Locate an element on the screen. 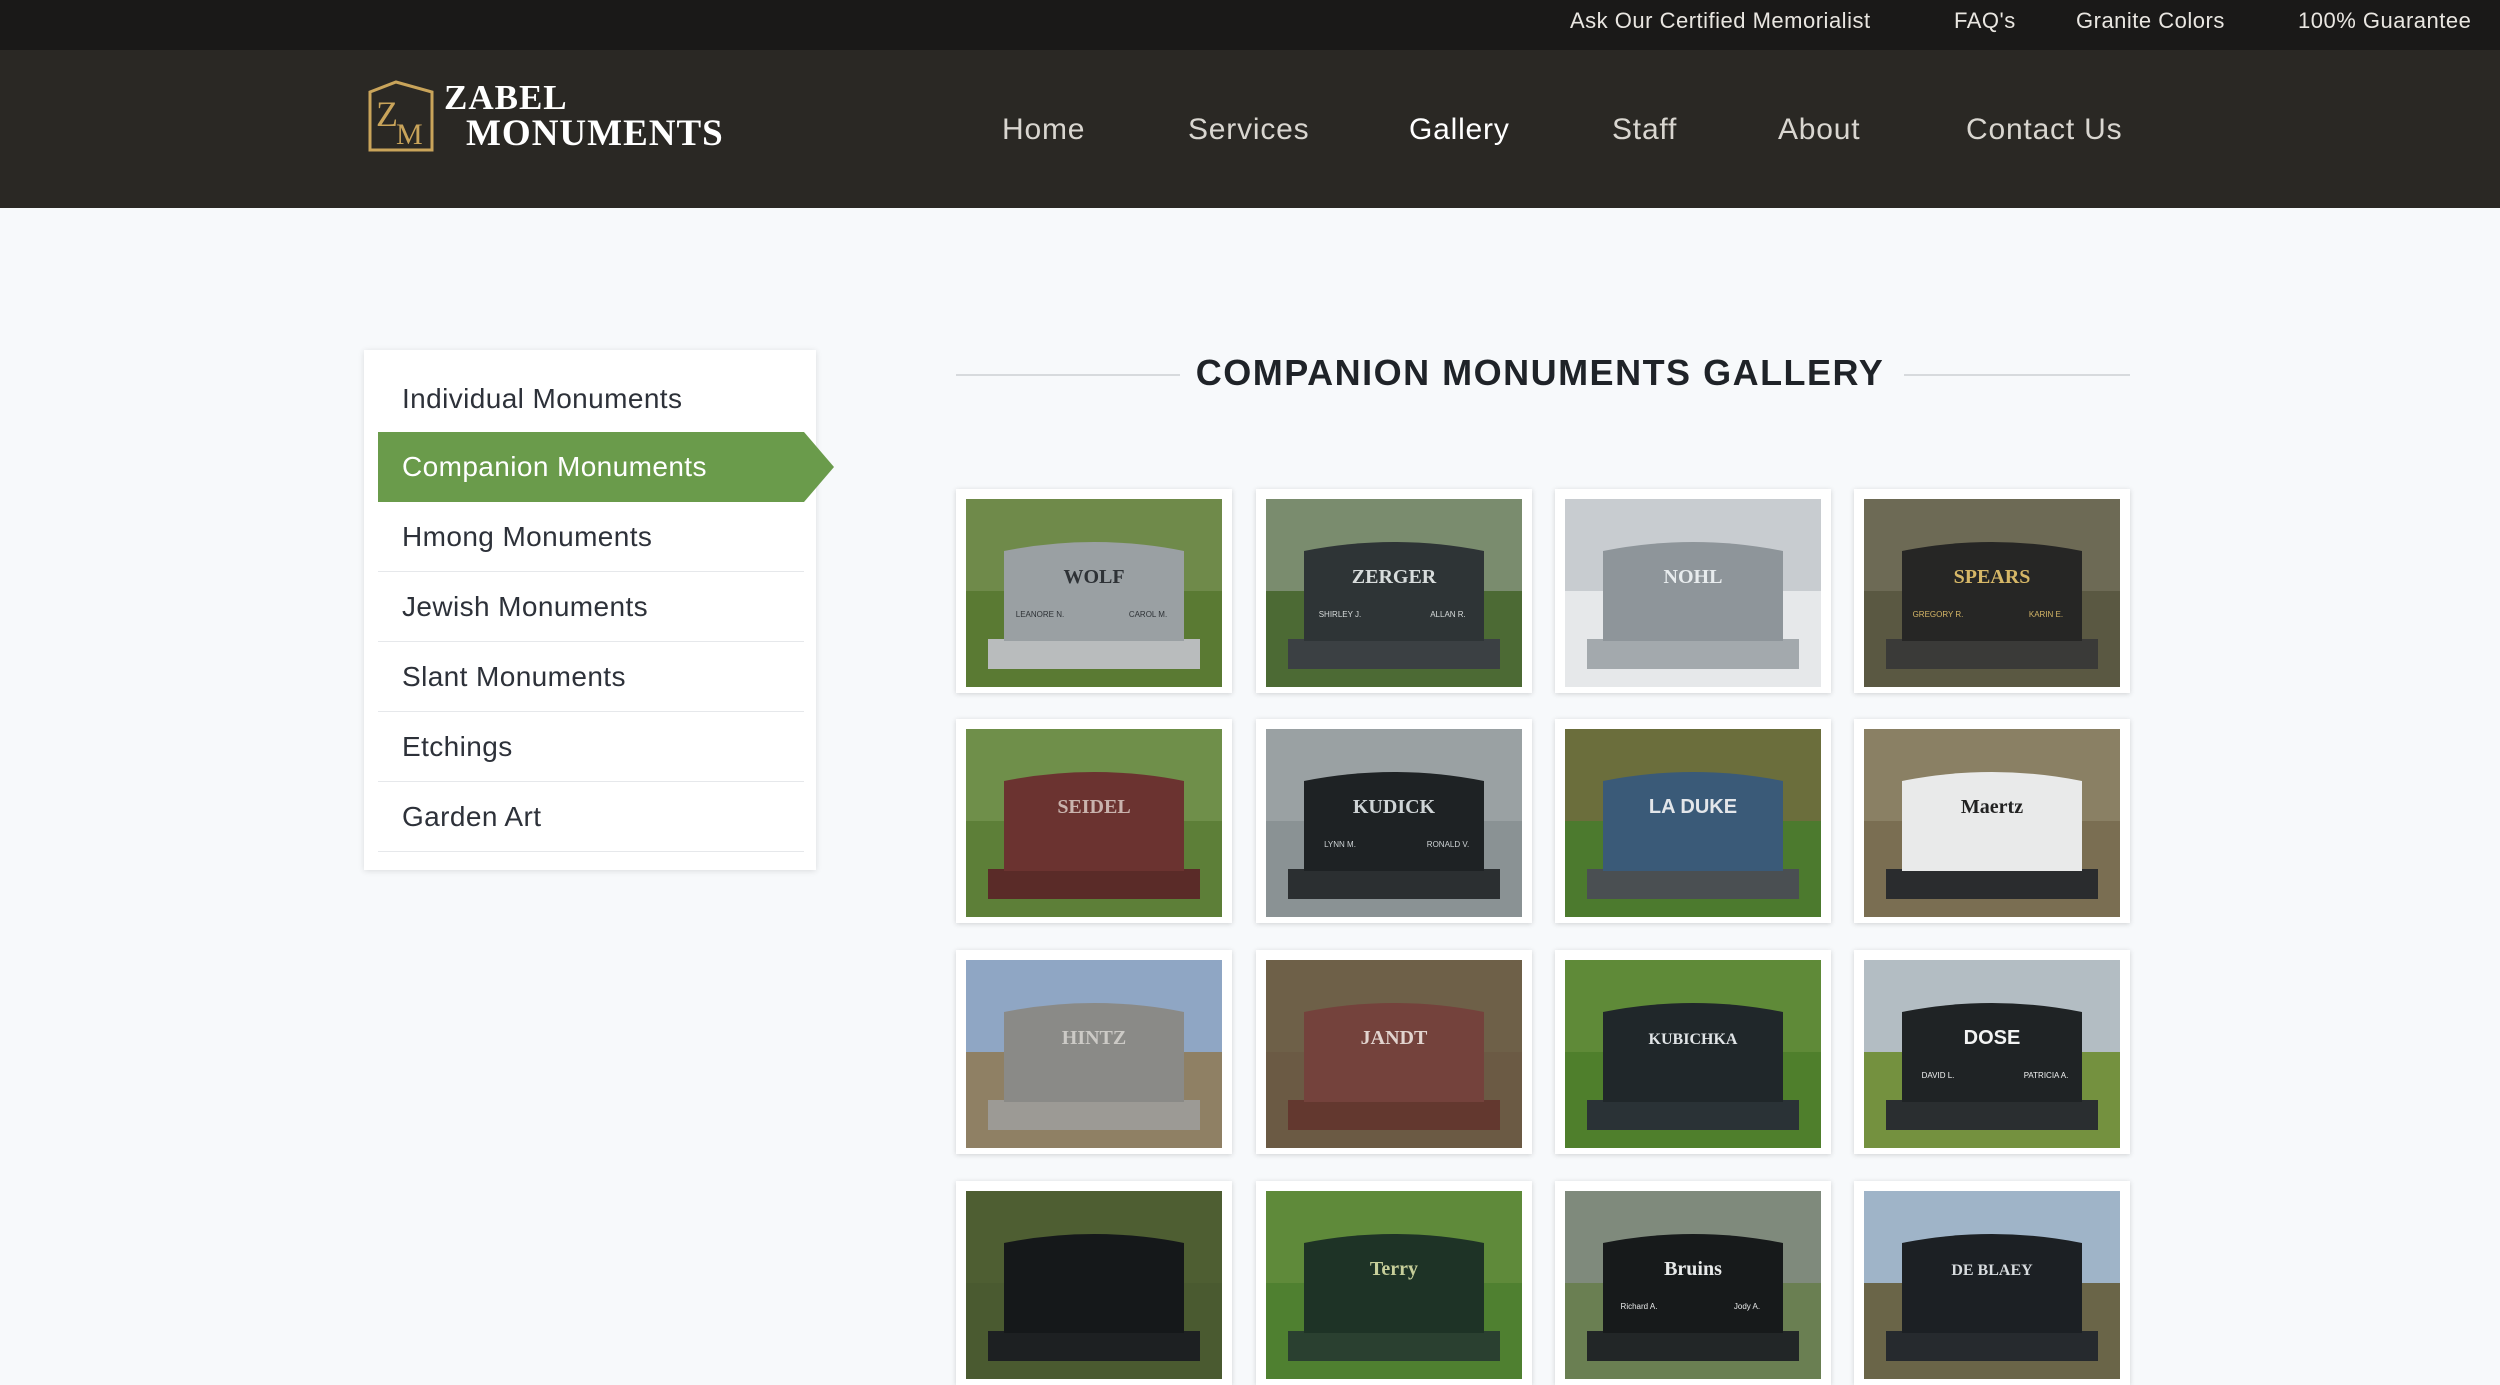 The height and width of the screenshot is (1385, 2500). sidebar-item-slant: Slant Monuments is located at coordinates (591, 677).